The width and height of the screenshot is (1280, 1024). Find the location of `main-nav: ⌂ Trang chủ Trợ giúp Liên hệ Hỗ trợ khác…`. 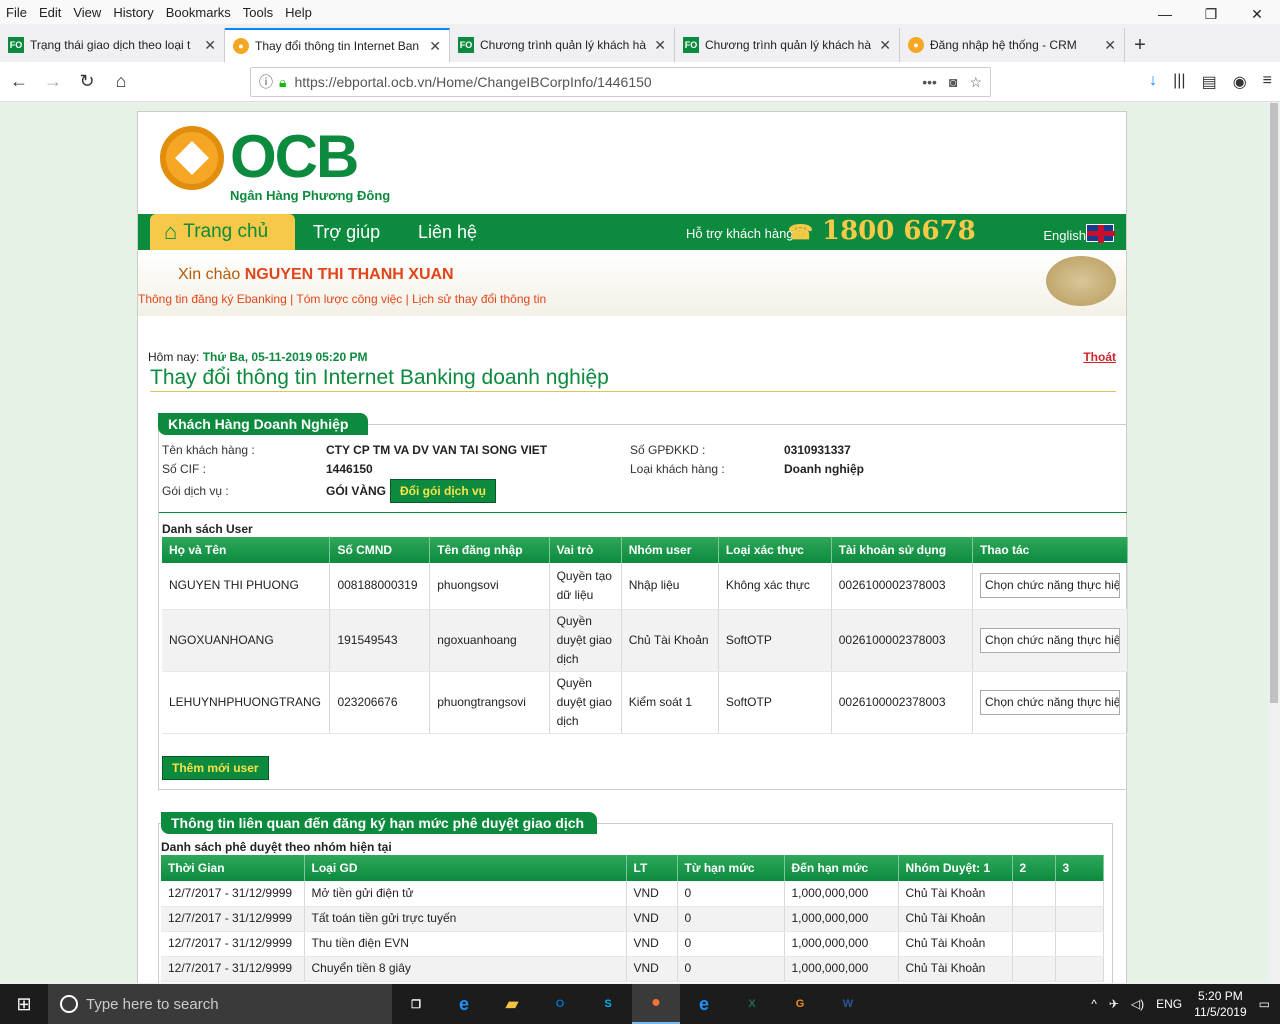

main-nav: ⌂ Trang chủ Trợ giúp Liên hệ Hỗ trợ khác… is located at coordinates (632, 232).